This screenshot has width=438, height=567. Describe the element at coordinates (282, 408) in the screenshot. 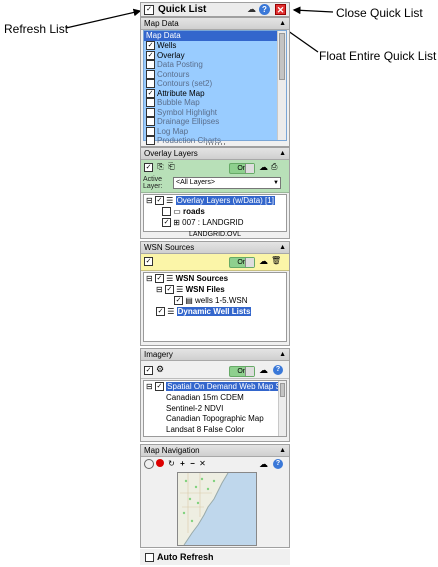

I see `imagery-scrollbar` at that location.